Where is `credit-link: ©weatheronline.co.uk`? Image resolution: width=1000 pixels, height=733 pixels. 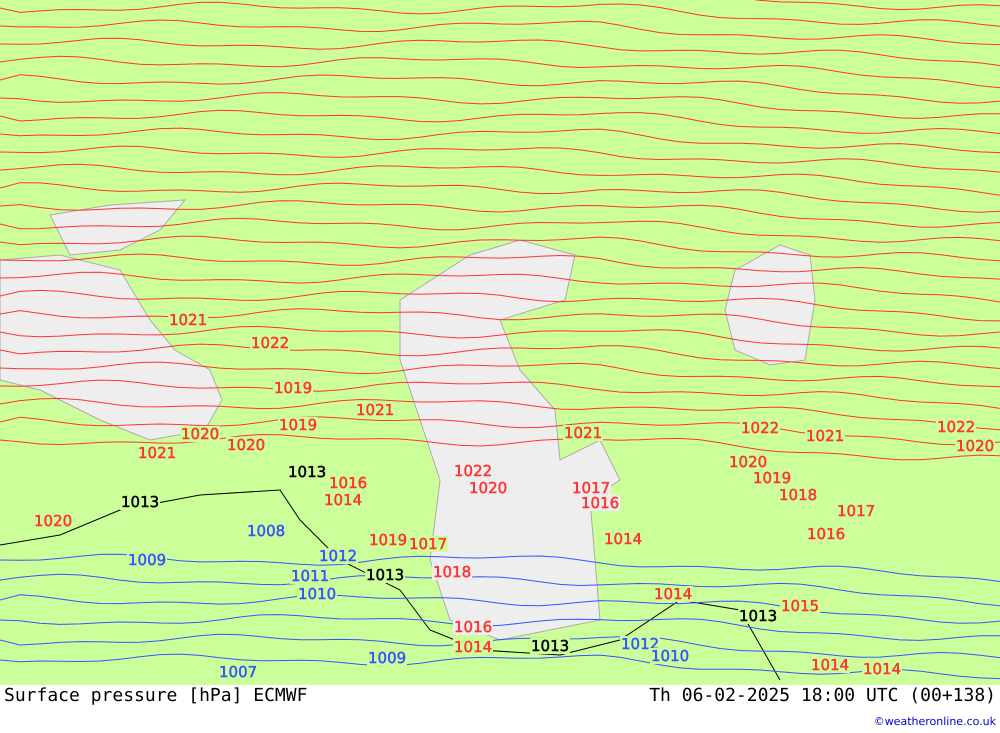 credit-link: ©weatheronline.co.uk is located at coordinates (935, 721).